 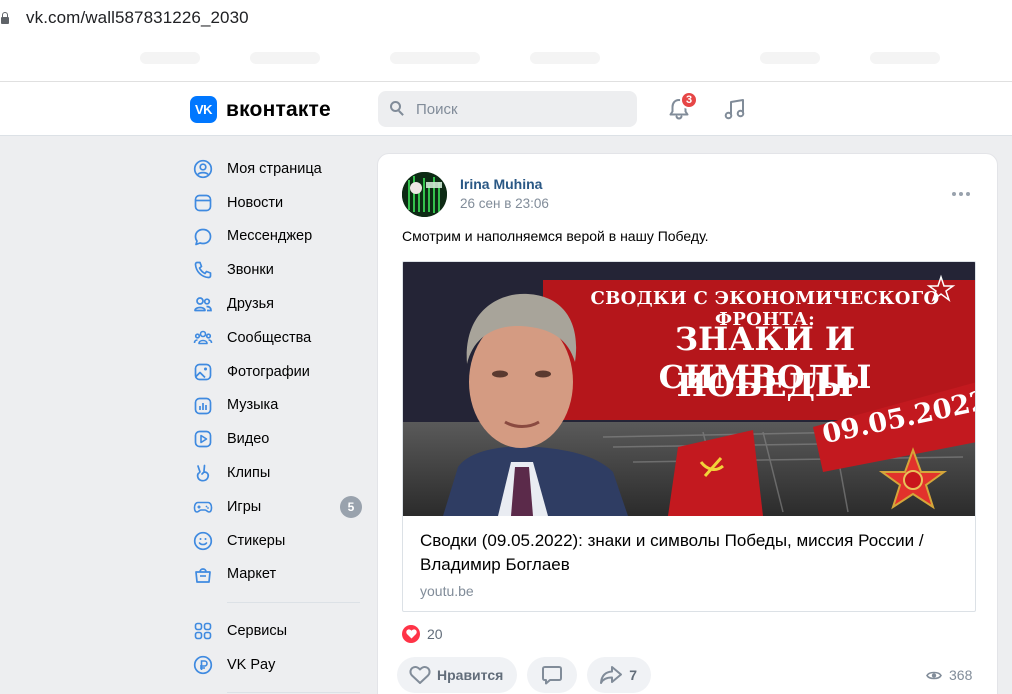 I want to click on sidebar-item-label: Моя страница, so click(x=274, y=168).